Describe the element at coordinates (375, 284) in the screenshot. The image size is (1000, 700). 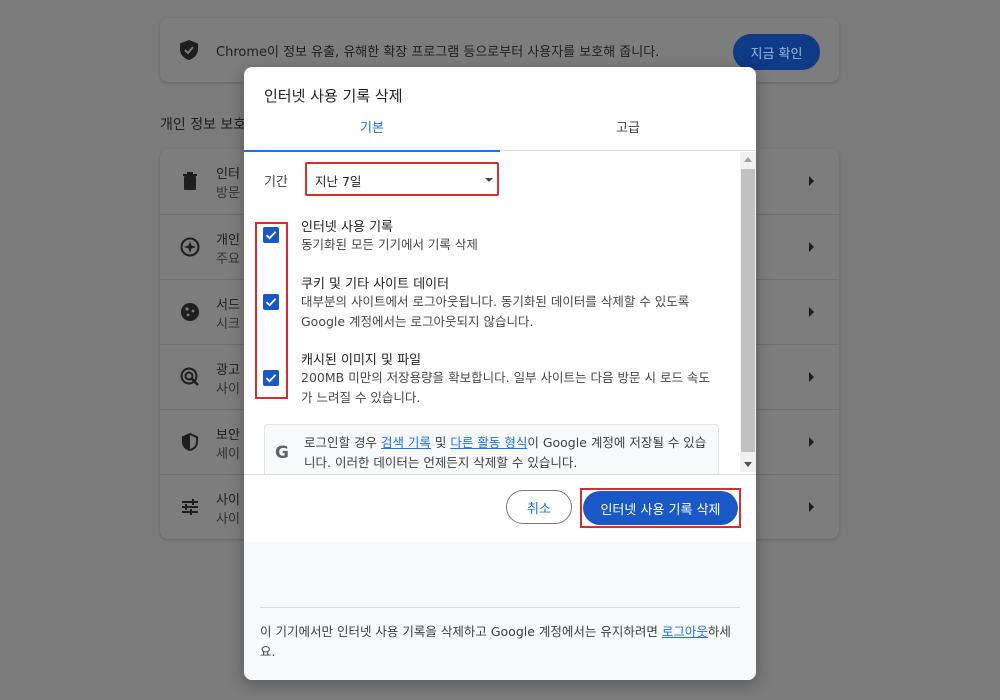
I see `option-title-cookies: 쿠키 및 기타 사이트 데이터` at that location.